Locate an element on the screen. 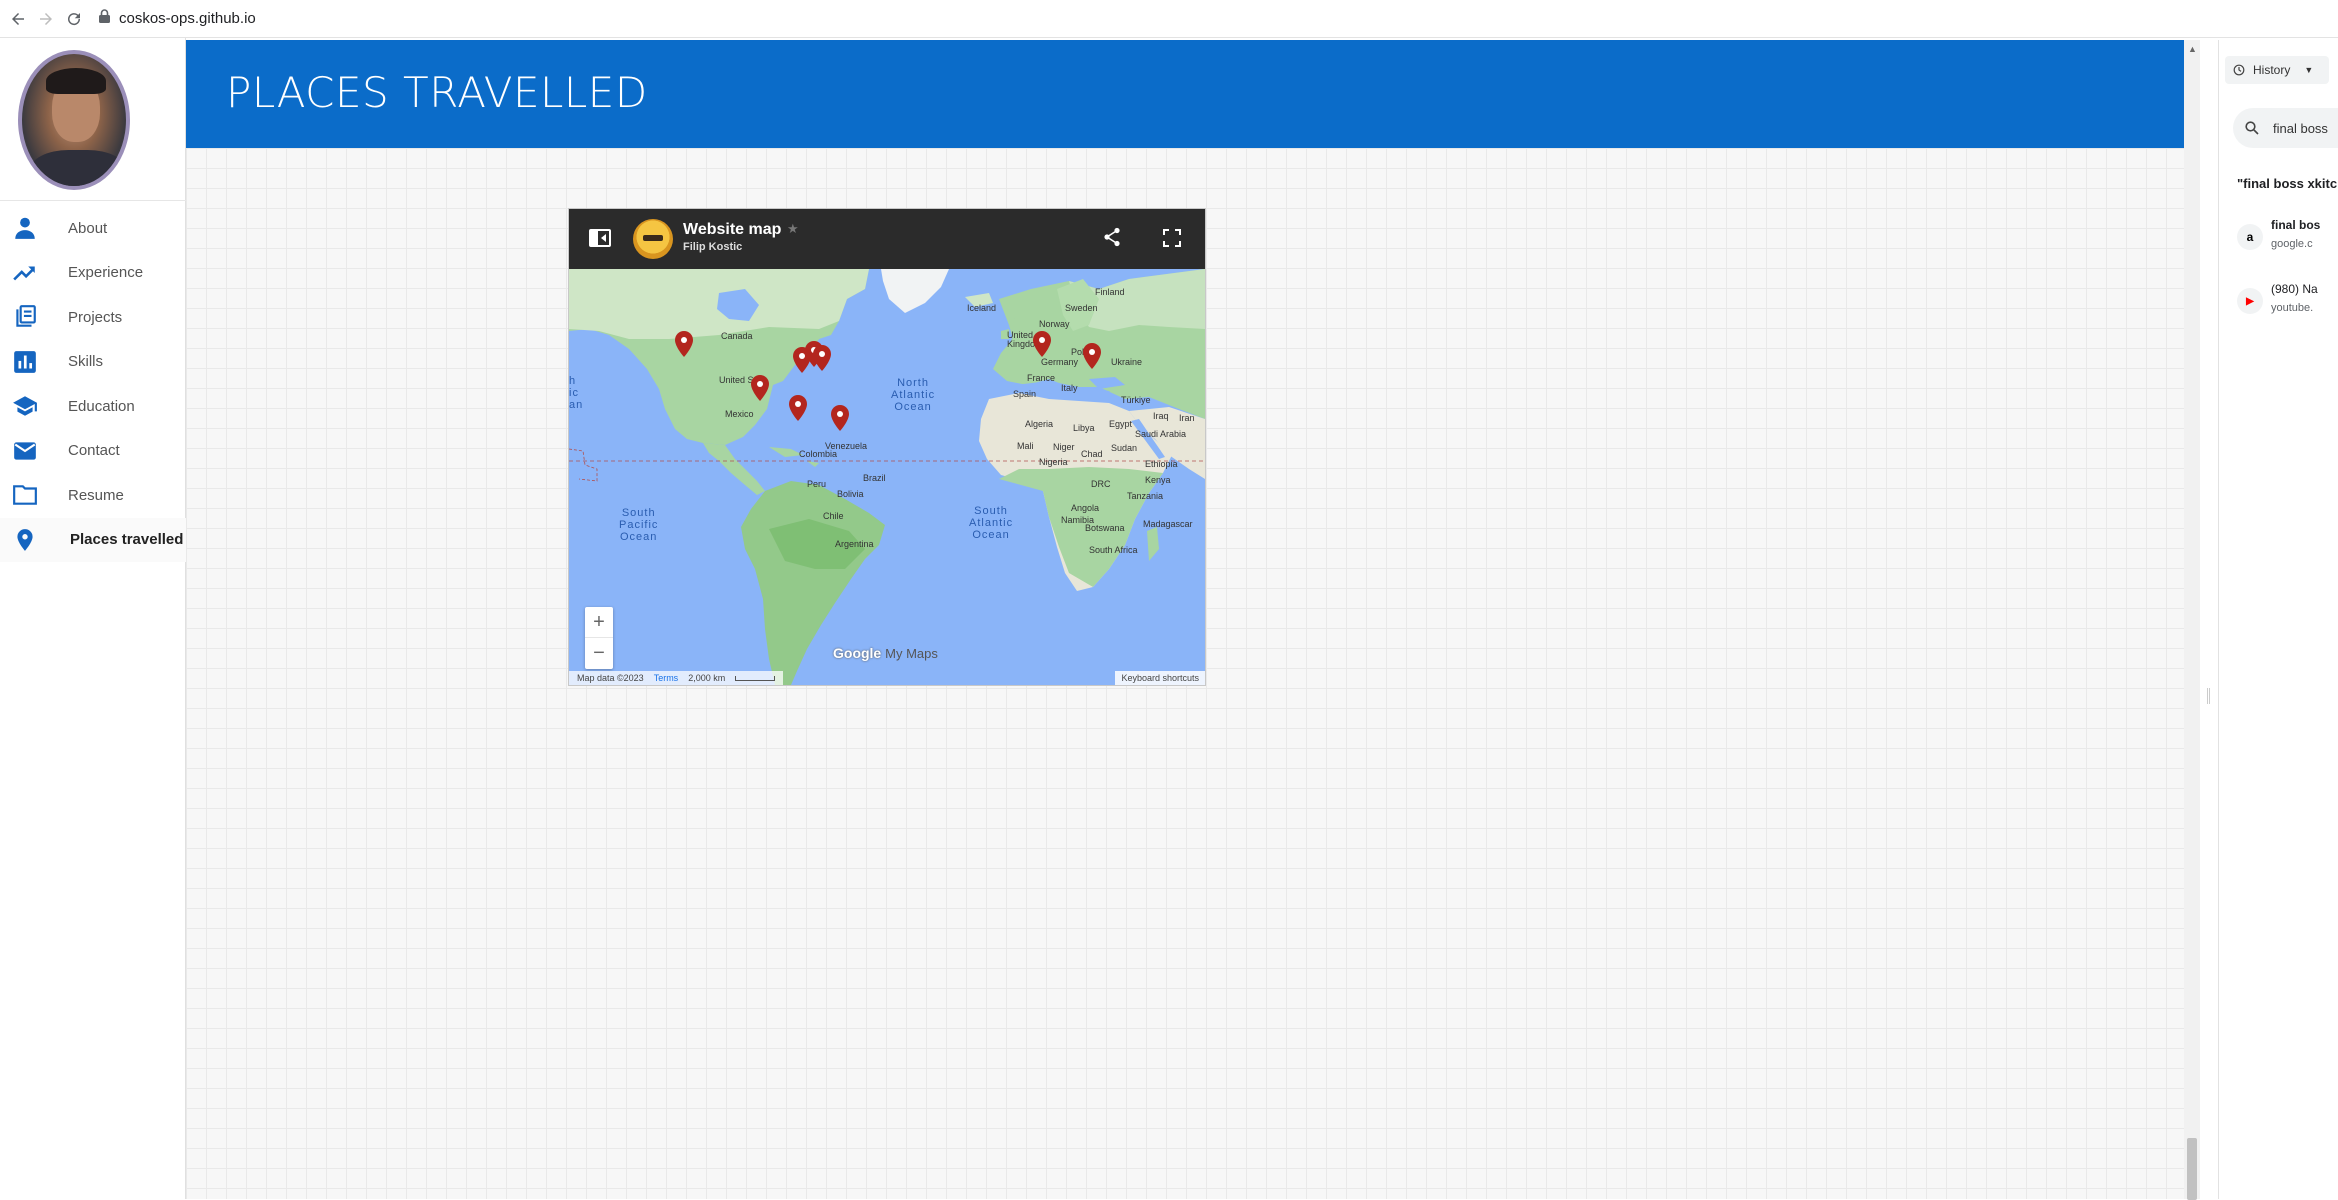 The height and width of the screenshot is (1200, 2338). zoom-out-button: − is located at coordinates (599, 653).